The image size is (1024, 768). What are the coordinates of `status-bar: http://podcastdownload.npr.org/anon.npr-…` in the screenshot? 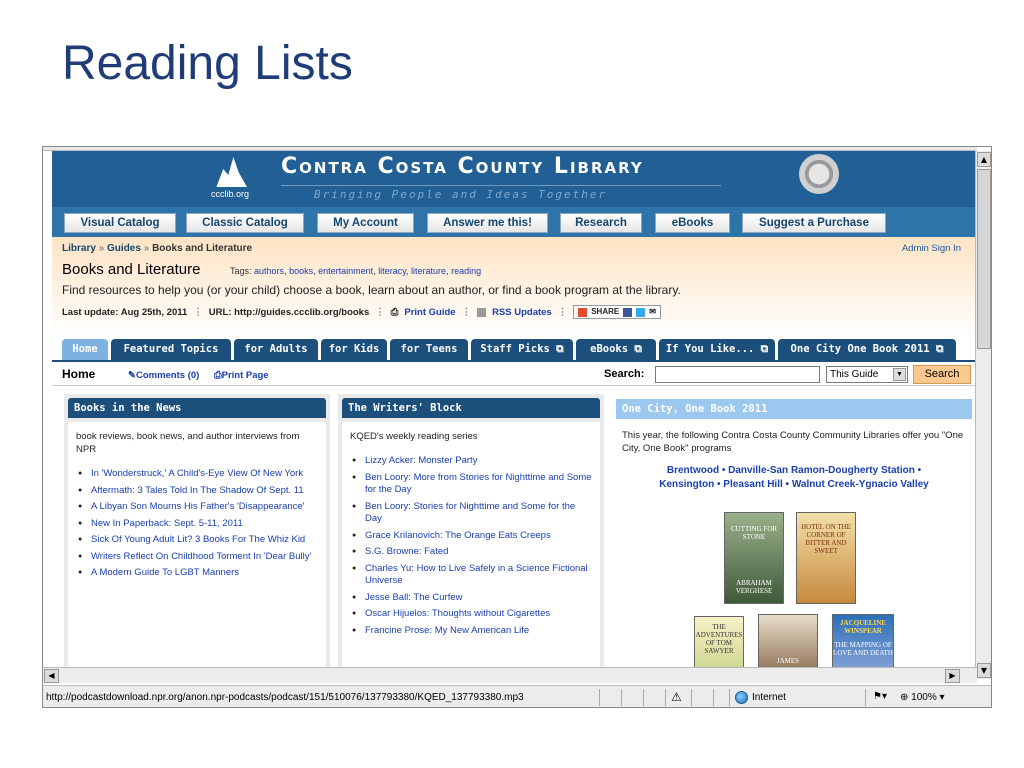 It's located at (517, 696).